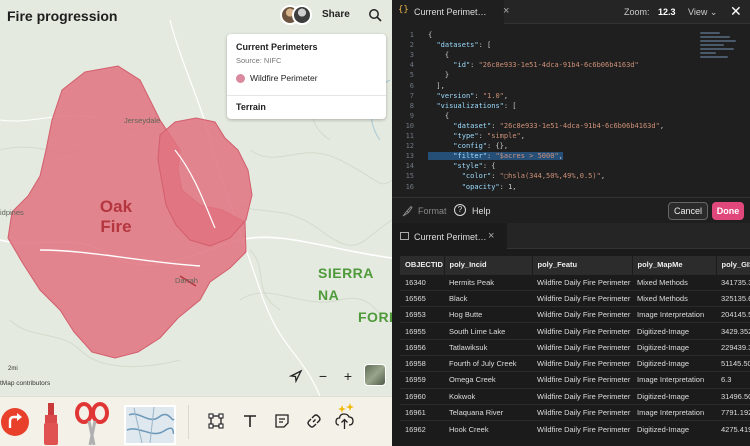  What do you see at coordinates (481, 211) in the screenshot?
I see `help-button: Help` at bounding box center [481, 211].